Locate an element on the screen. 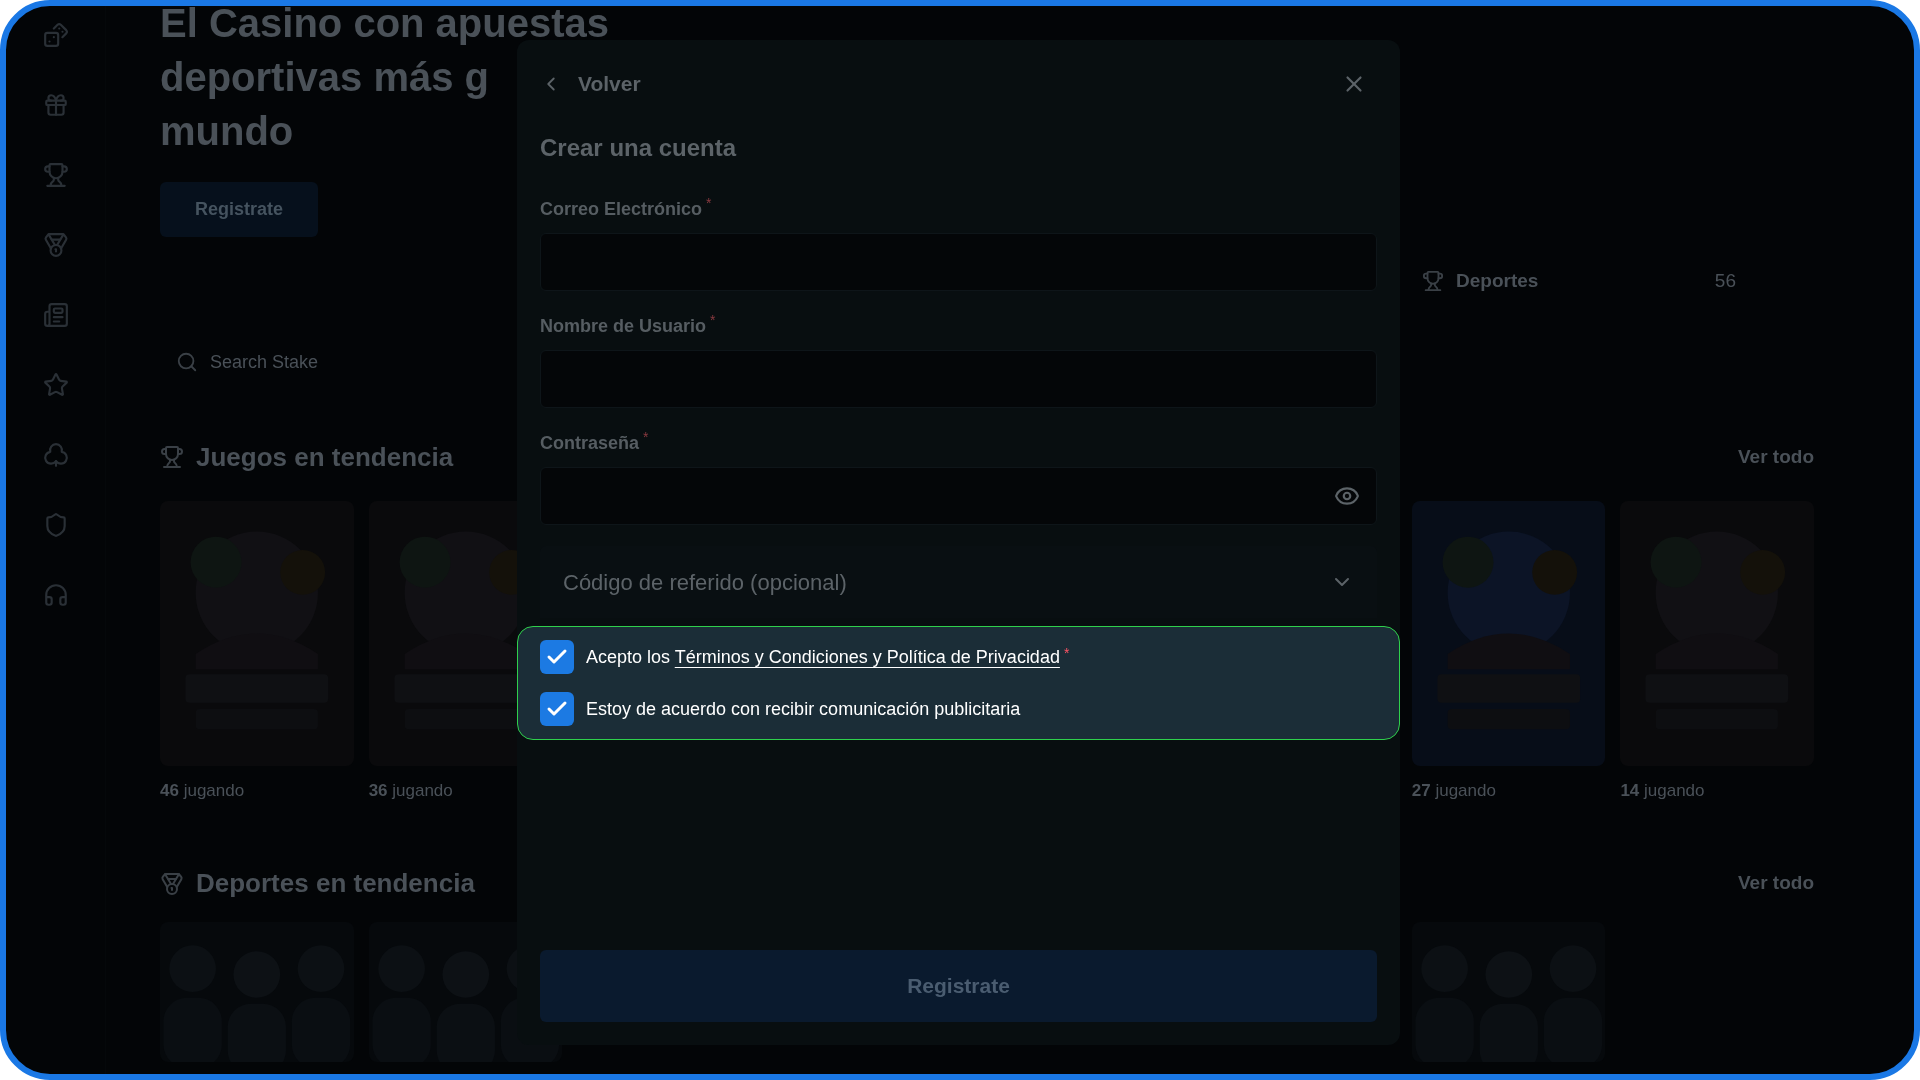  dice-icon is located at coordinates (55, 35).